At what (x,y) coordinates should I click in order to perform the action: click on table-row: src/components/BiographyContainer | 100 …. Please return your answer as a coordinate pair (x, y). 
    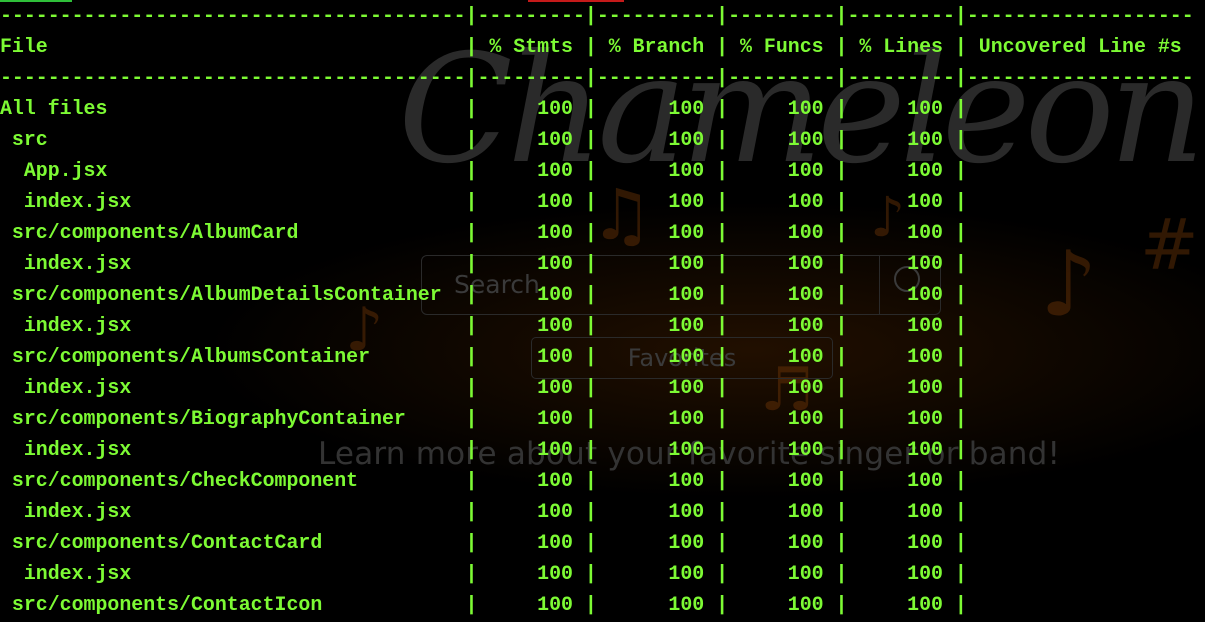
    Looking at the image, I should click on (597, 418).